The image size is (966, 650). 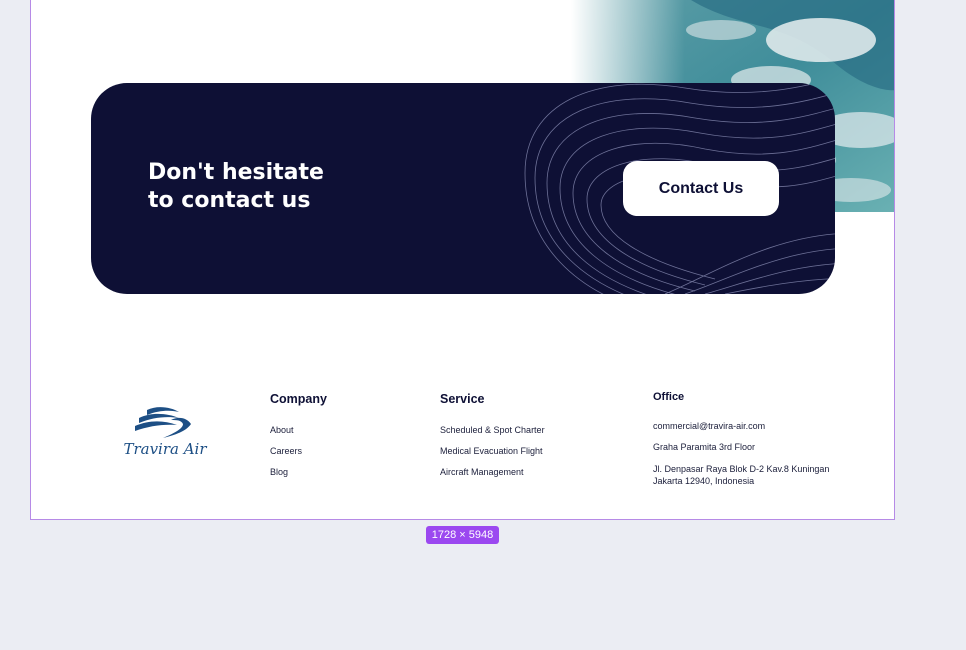 What do you see at coordinates (298, 440) in the screenshot?
I see `footer-company-column: Company About Careers Blog` at bounding box center [298, 440].